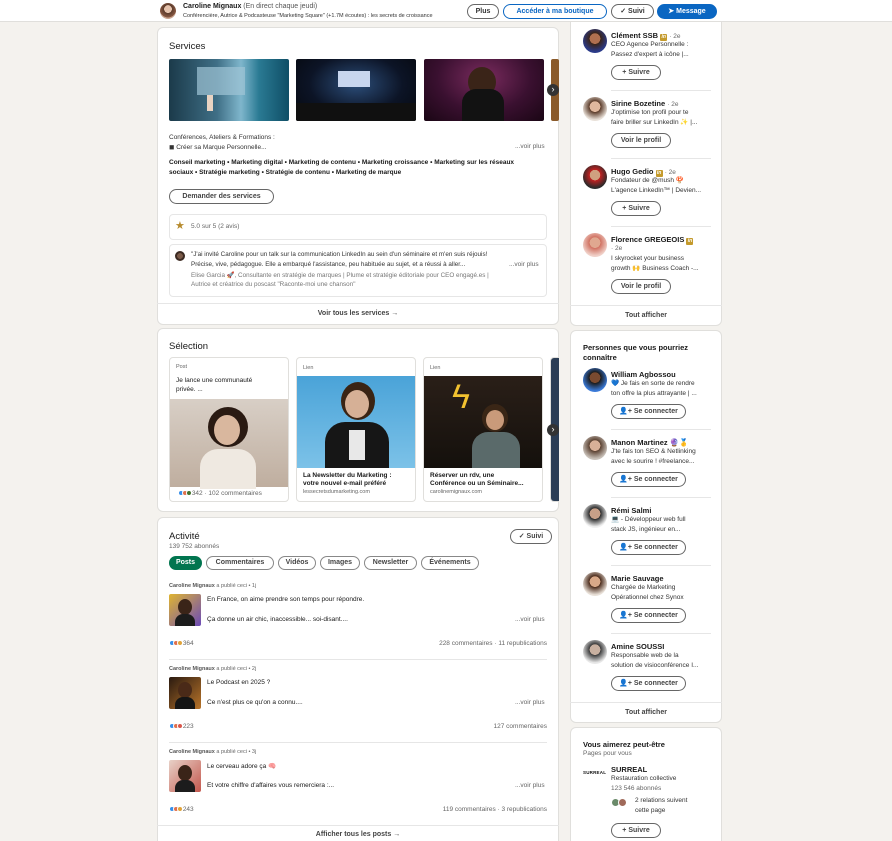 This screenshot has width=892, height=841. I want to click on person-name: Rémi Salmi, so click(631, 510).